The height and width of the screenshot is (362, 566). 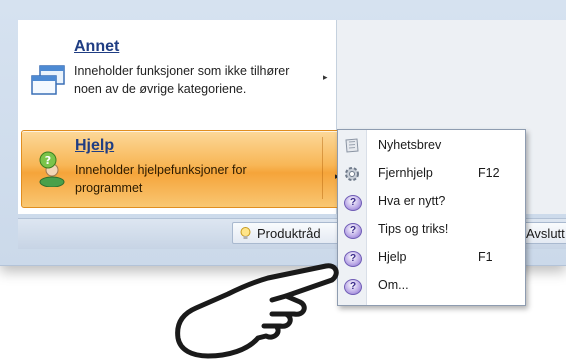 I want to click on shortcut-key: F12, so click(x=489, y=173).